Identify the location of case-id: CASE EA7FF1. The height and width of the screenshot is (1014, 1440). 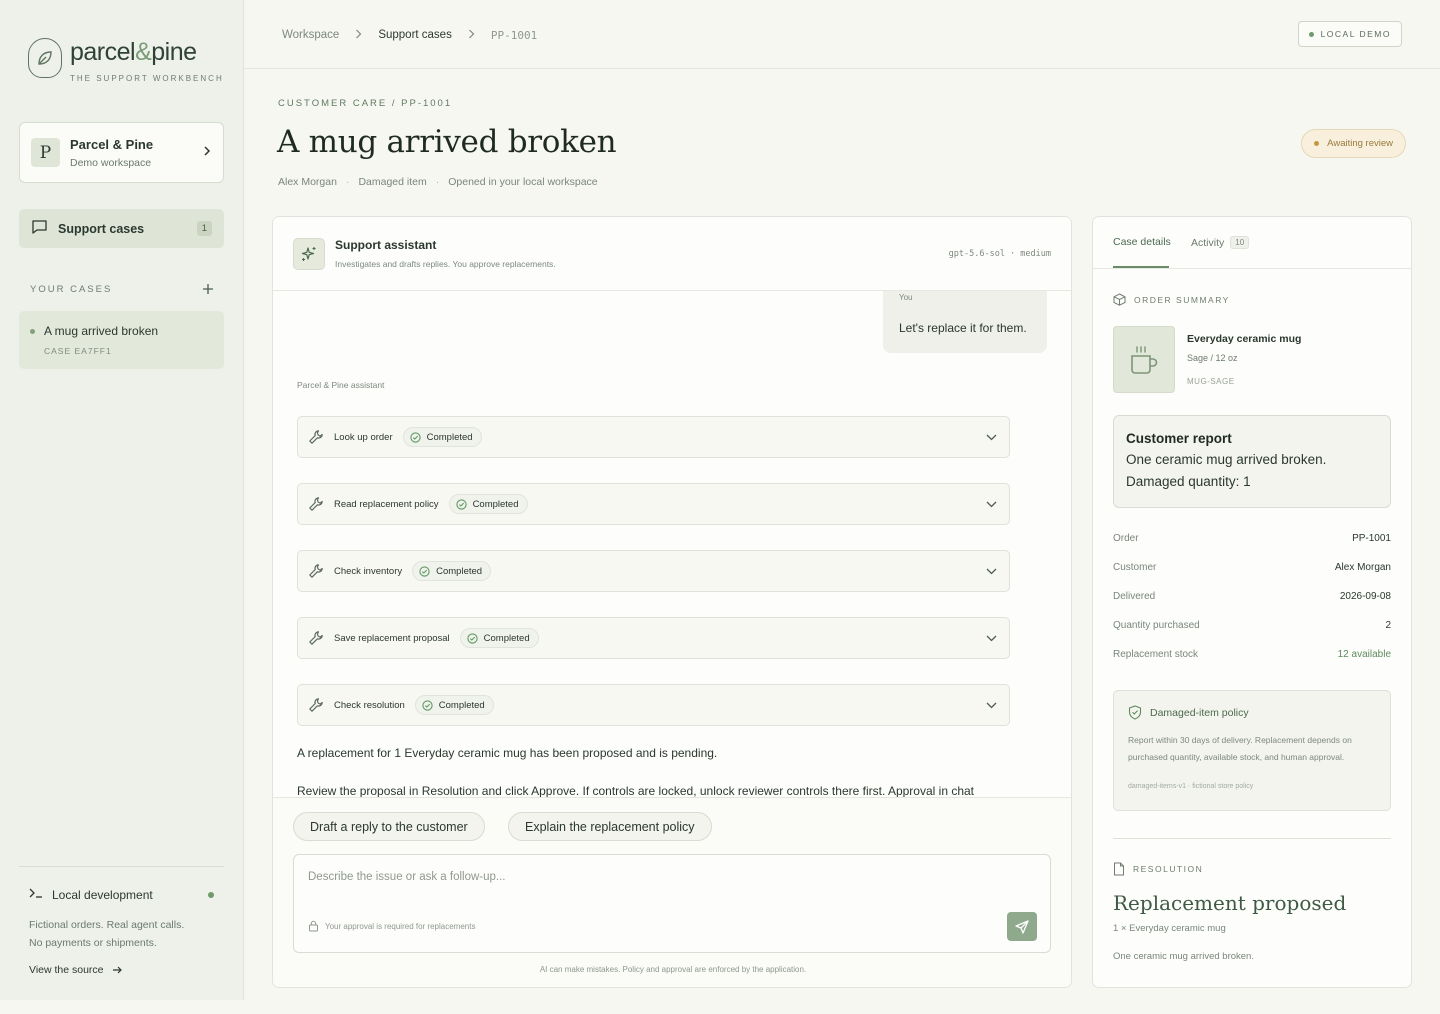
(78, 351).